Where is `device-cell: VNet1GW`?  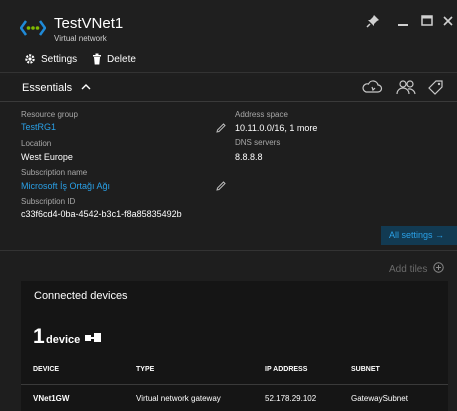
device-cell: VNet1GW is located at coordinates (51, 398).